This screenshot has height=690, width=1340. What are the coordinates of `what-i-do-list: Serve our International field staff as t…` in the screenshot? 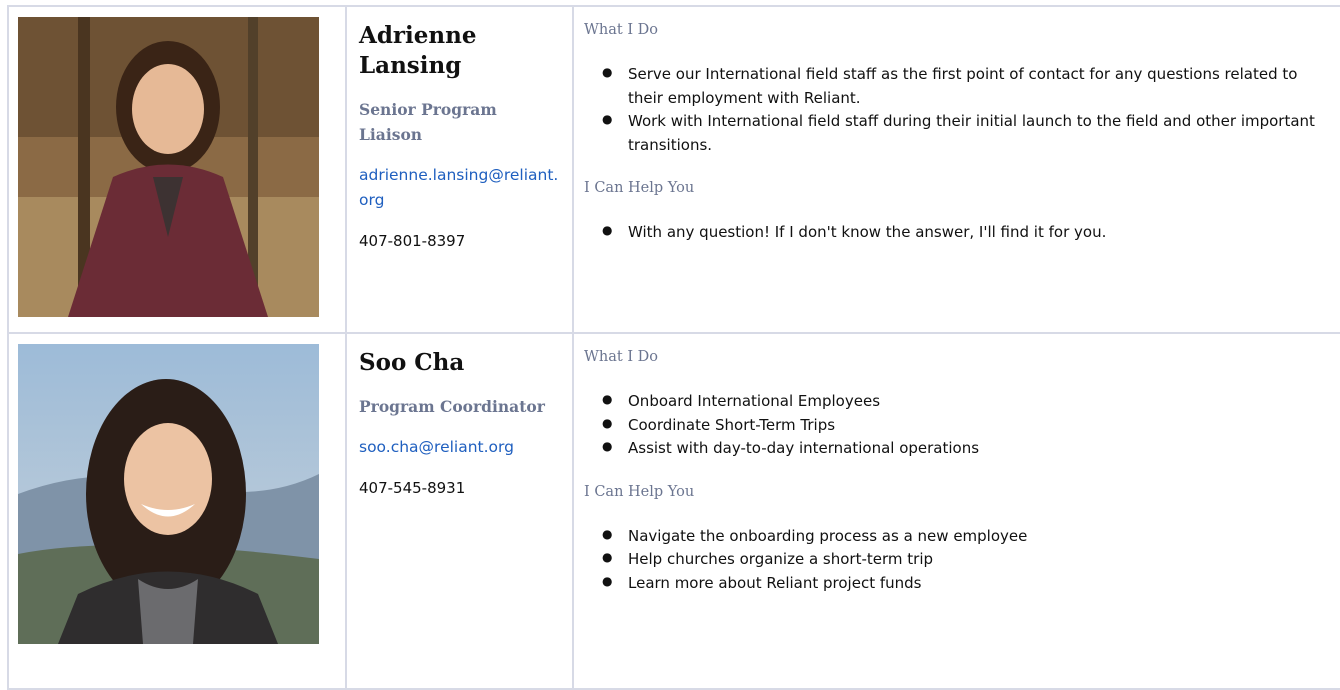 It's located at (959, 109).